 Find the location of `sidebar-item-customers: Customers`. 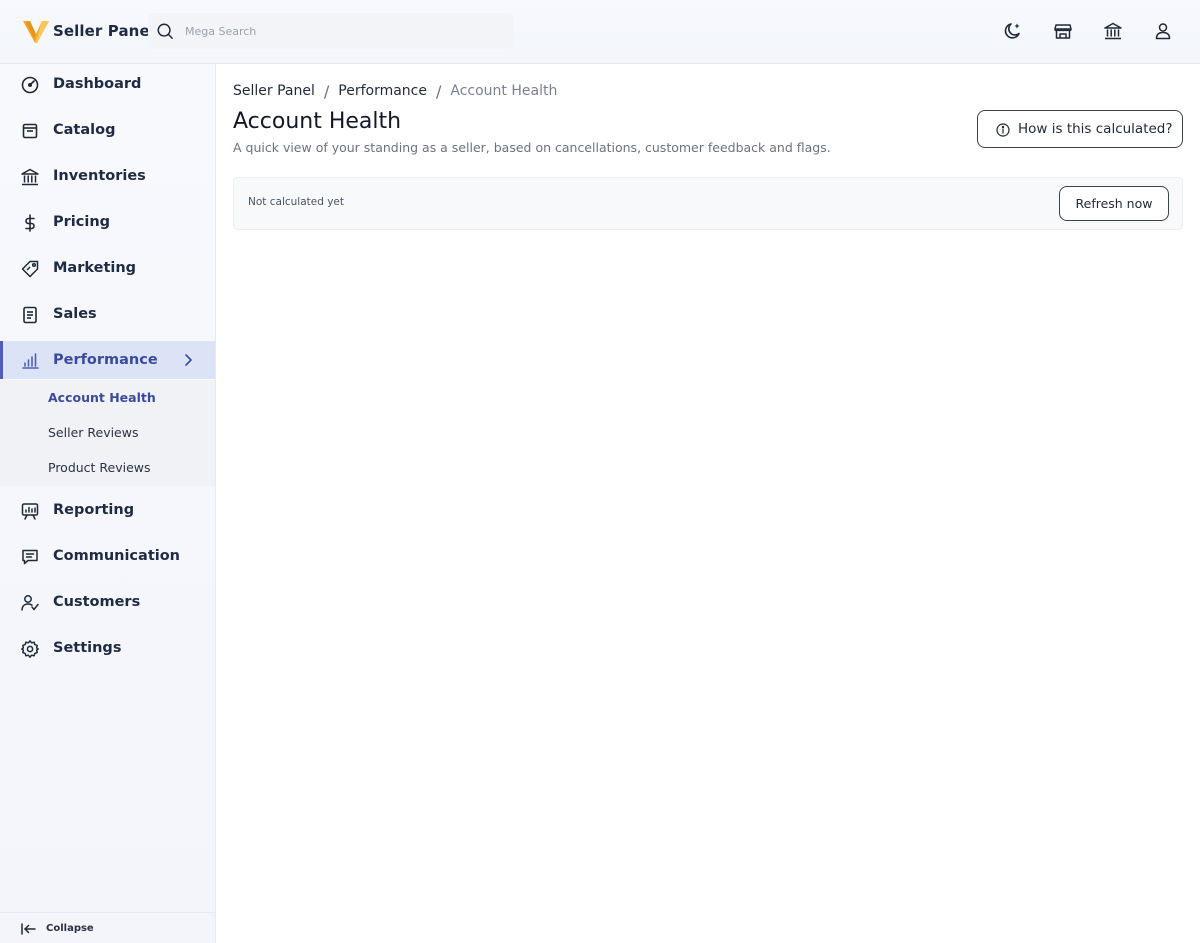

sidebar-item-customers: Customers is located at coordinates (107, 602).